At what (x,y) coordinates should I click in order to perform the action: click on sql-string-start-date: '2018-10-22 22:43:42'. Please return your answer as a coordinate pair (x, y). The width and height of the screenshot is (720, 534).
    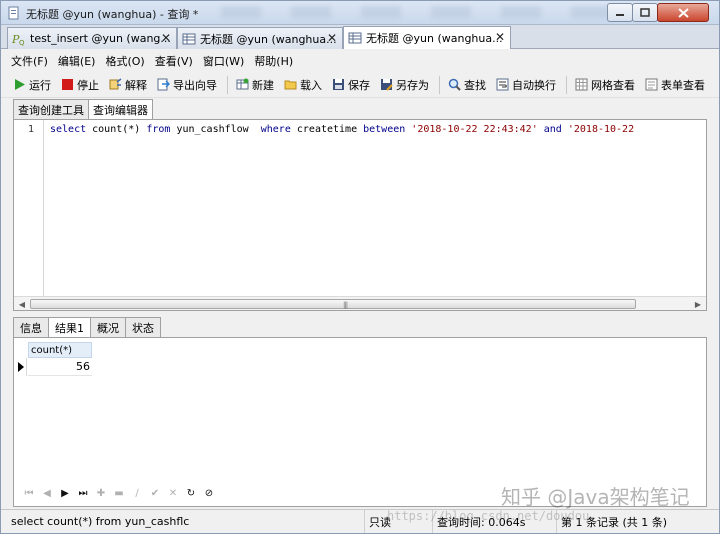
    Looking at the image, I should click on (474, 129).